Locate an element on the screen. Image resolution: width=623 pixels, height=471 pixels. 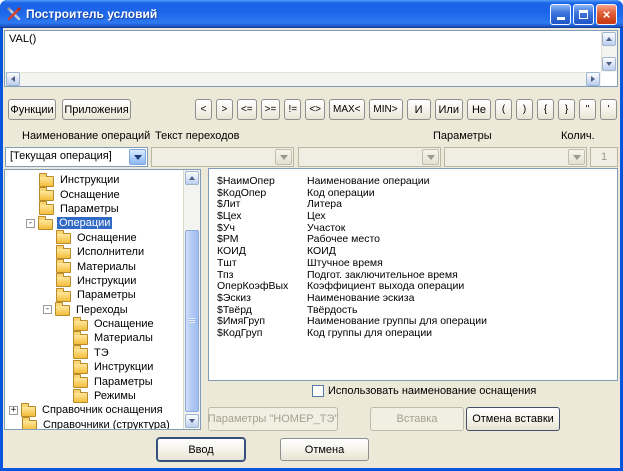
maximize-icon is located at coordinates (583, 14).